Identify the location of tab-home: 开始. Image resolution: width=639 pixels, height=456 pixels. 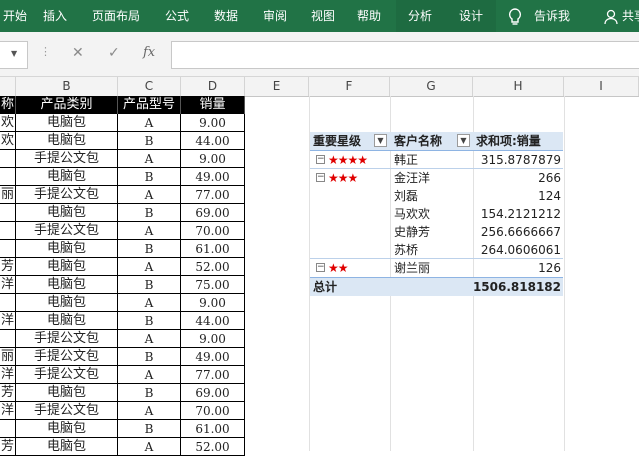
(15, 16).